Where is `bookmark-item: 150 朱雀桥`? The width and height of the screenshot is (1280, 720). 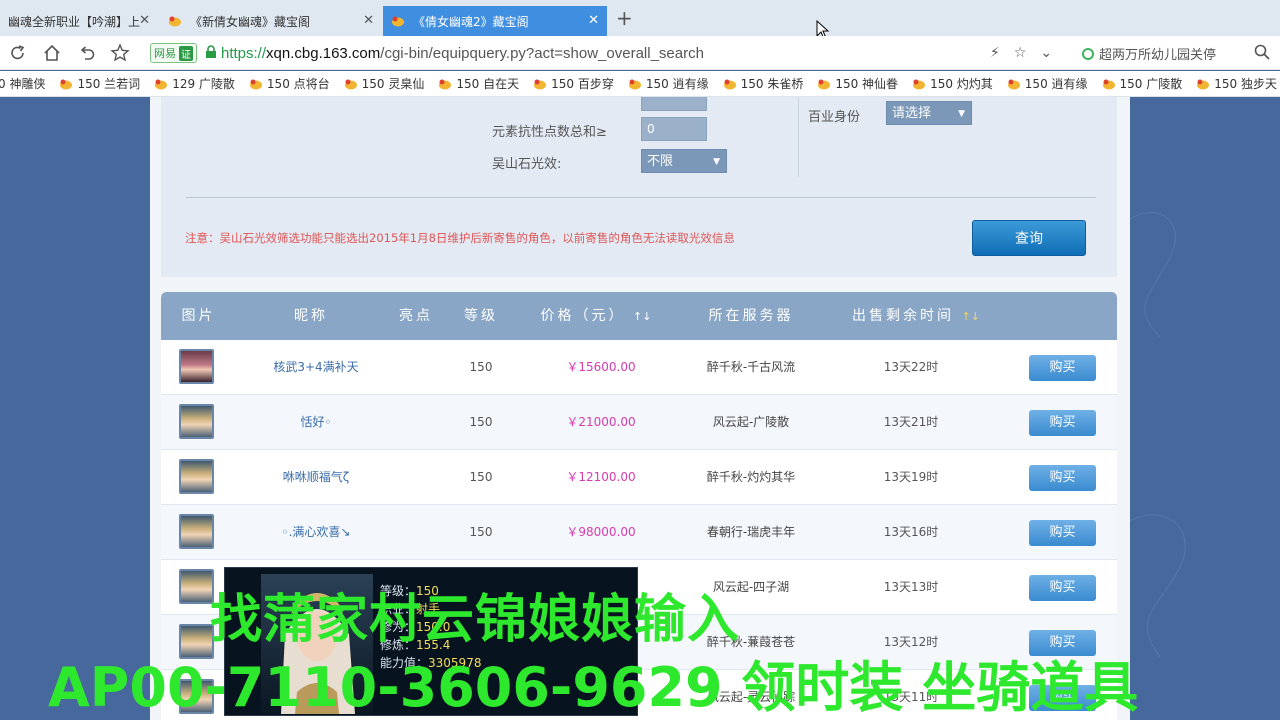
bookmark-item: 150 朱雀桥 is located at coordinates (770, 83).